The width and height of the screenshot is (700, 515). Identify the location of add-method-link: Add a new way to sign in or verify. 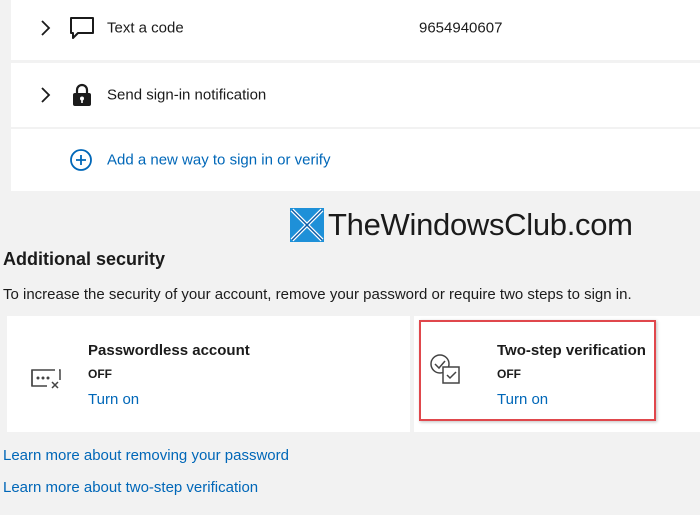
(218, 160).